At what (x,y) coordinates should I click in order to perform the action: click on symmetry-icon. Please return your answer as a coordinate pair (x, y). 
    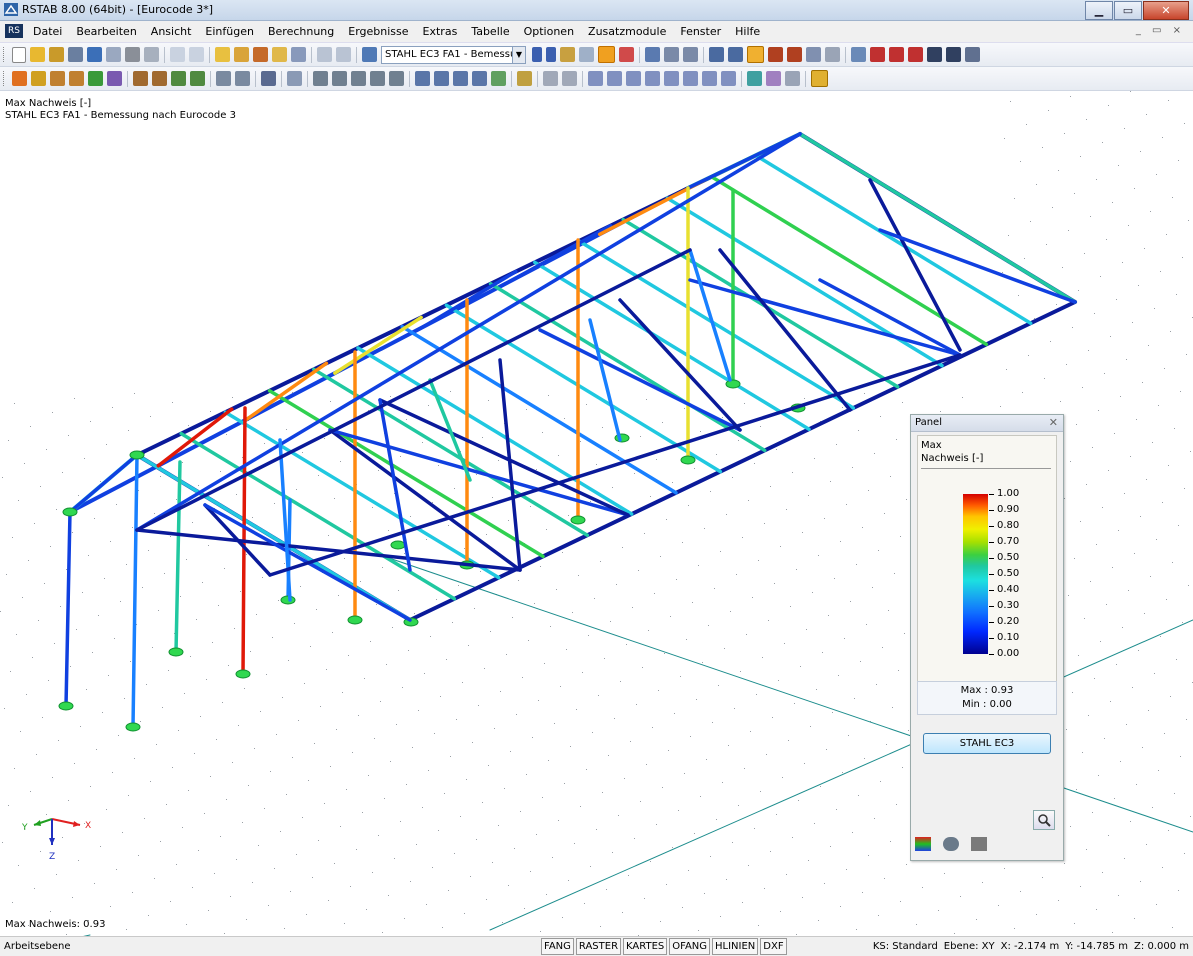
    Looking at the image, I should click on (877, 54).